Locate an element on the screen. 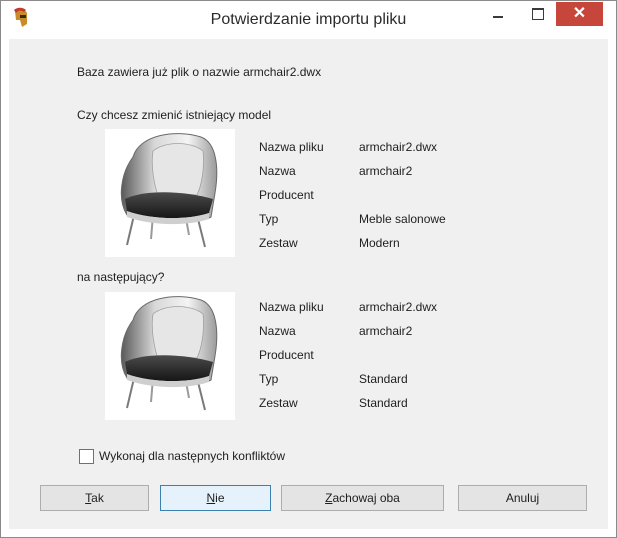 The height and width of the screenshot is (538, 617). message-line-question: Czy chcesz zmienić istniejący model is located at coordinates (174, 115).